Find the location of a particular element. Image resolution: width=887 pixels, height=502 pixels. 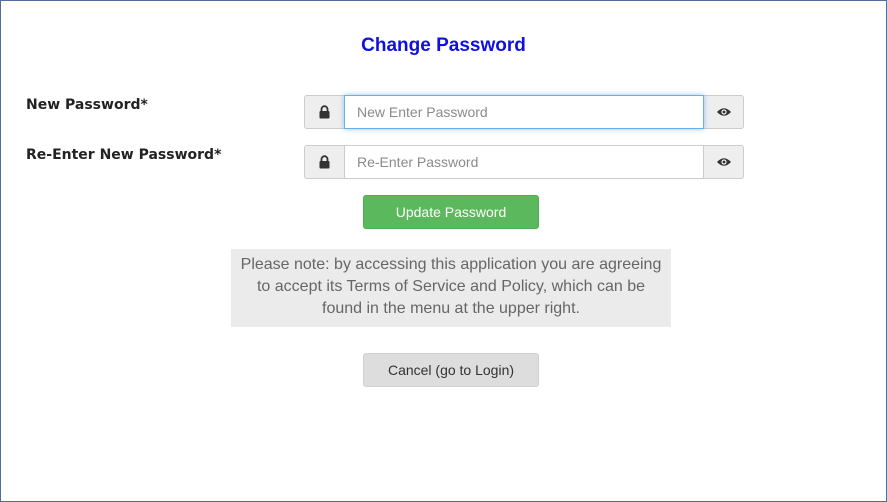

reenter-password-group is located at coordinates (524, 162).